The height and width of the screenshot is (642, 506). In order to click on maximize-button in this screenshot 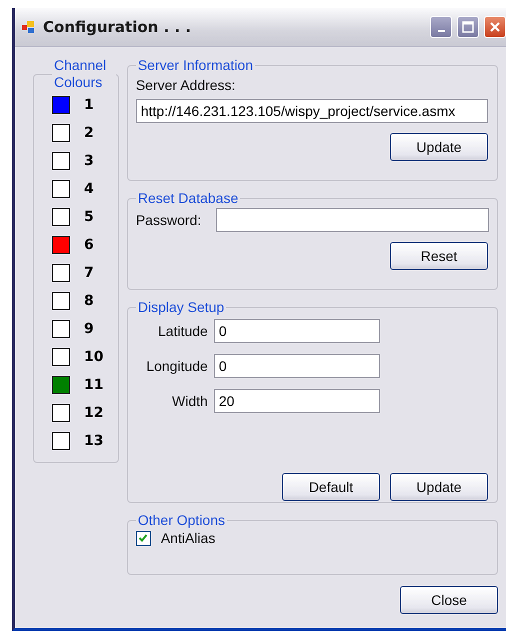, I will do `click(468, 27)`.